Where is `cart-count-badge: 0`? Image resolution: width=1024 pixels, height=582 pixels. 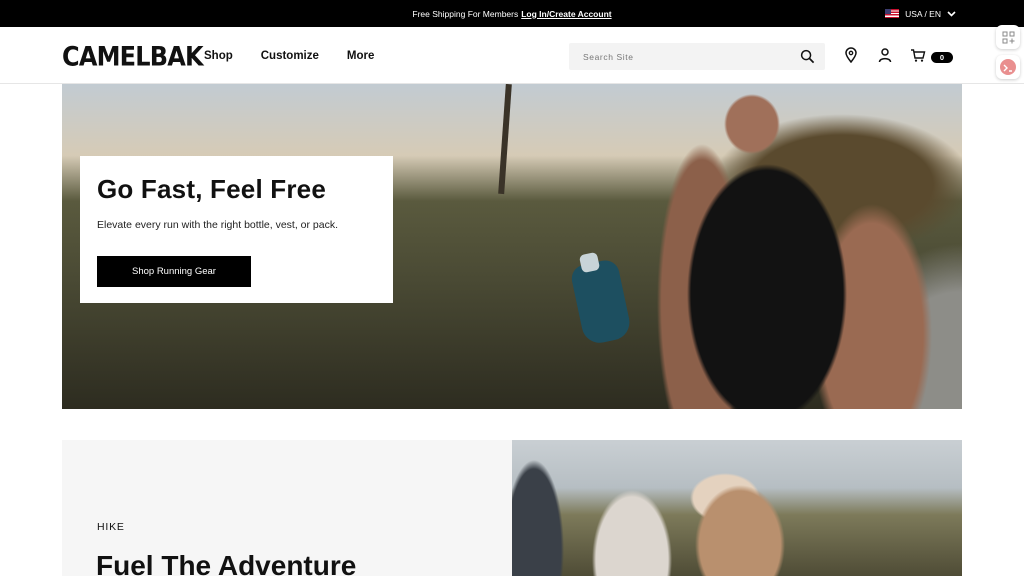
cart-count-badge: 0 is located at coordinates (942, 57).